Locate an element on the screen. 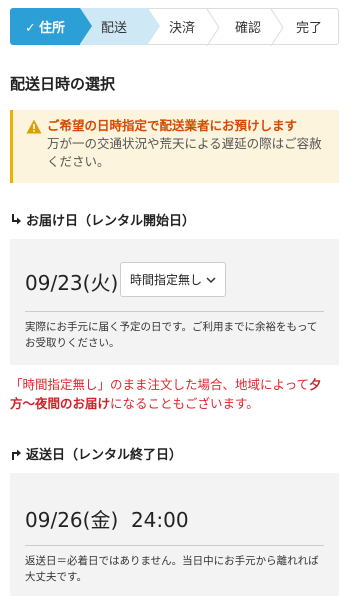 This screenshot has width=350, height=596. delivery-heading: お届け日（レンタル開始日） is located at coordinates (102, 219).